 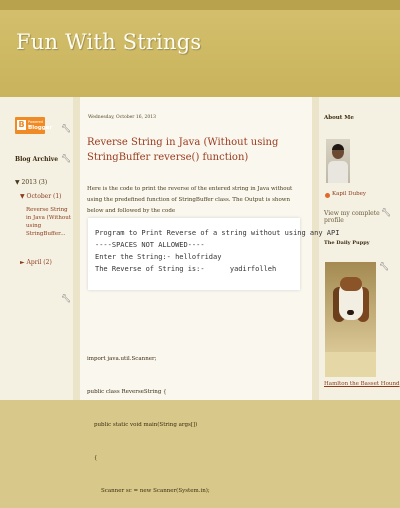 What do you see at coordinates (350, 312) in the screenshot?
I see `puppy-nose` at bounding box center [350, 312].